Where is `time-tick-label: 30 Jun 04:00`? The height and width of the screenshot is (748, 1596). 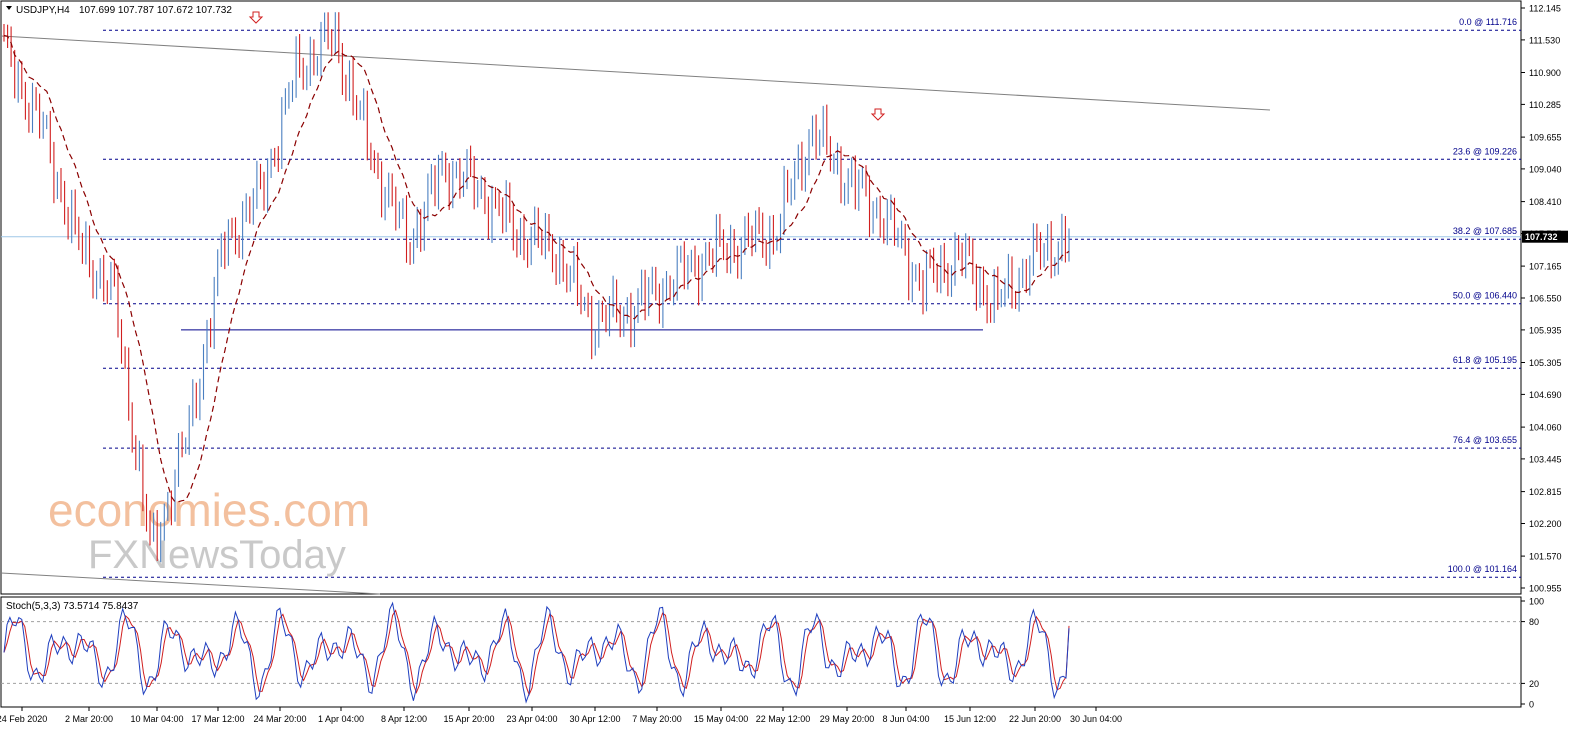 time-tick-label: 30 Jun 04:00 is located at coordinates (1096, 719).